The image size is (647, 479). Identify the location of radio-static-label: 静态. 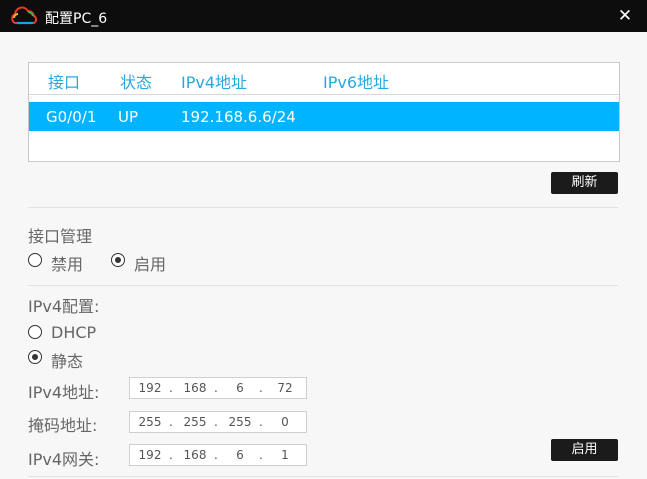
(67, 361).